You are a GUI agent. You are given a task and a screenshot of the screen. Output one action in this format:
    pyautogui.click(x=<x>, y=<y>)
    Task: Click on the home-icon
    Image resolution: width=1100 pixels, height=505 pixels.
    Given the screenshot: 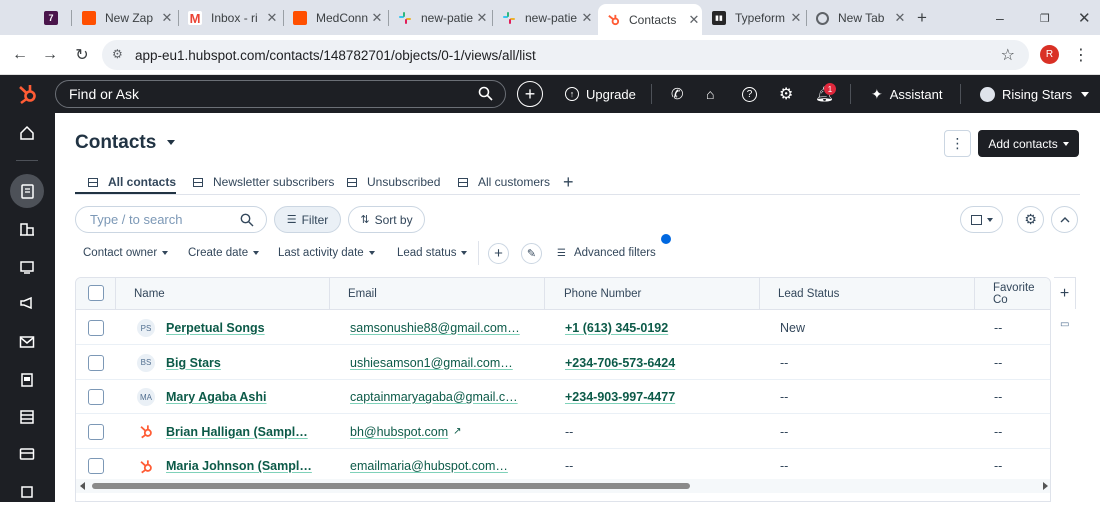 What is the action you would take?
    pyautogui.click(x=27, y=133)
    